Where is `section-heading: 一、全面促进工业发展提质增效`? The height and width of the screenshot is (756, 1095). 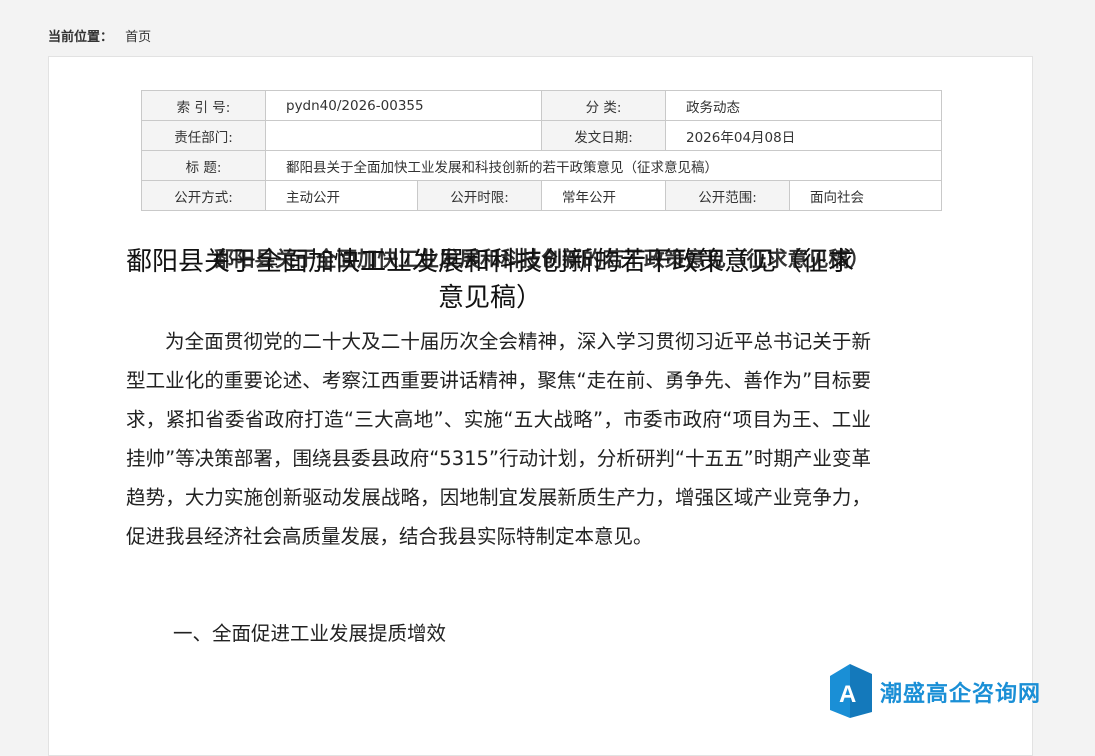
section-heading: 一、全面促进工业发展提质增效 is located at coordinates (310, 633).